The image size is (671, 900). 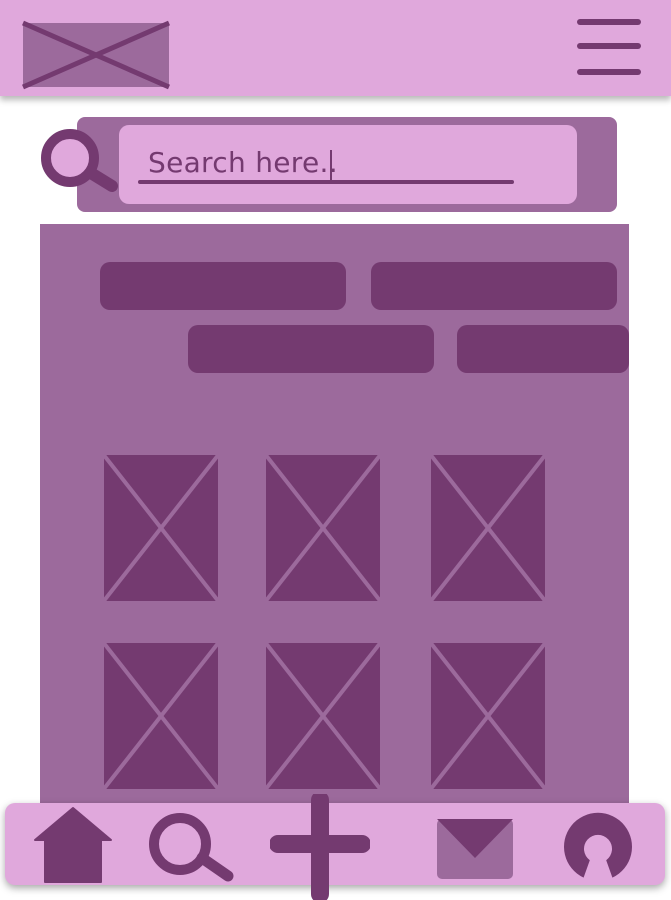 What do you see at coordinates (80, 161) in the screenshot?
I see `magnifier-icon` at bounding box center [80, 161].